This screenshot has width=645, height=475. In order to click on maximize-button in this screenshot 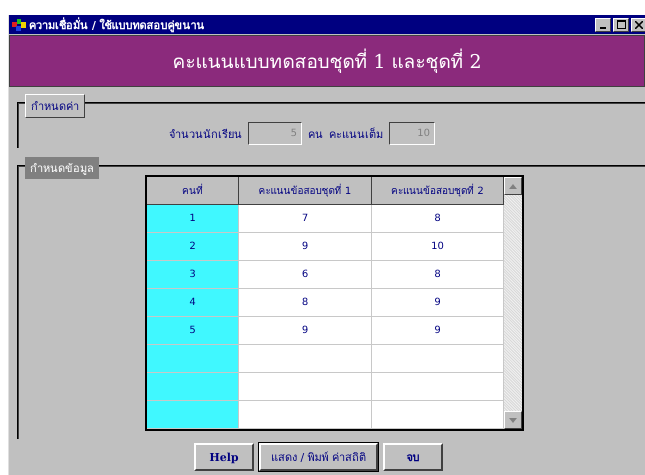, I will do `click(621, 25)`.